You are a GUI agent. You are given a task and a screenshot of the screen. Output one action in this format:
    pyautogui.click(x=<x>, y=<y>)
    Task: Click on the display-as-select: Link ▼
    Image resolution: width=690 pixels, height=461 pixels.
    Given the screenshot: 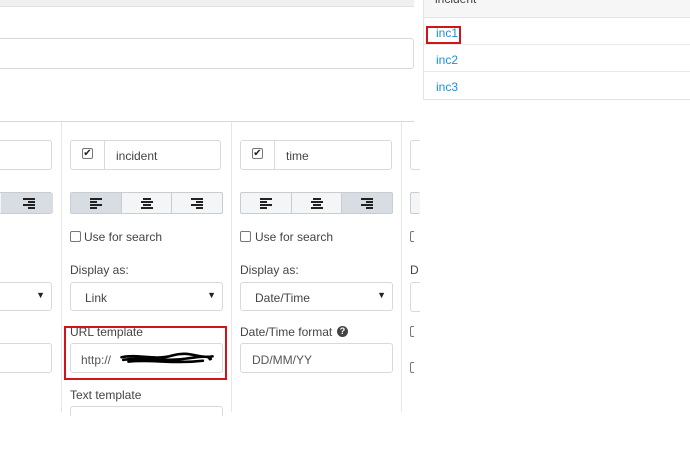 What is the action you would take?
    pyautogui.click(x=146, y=296)
    